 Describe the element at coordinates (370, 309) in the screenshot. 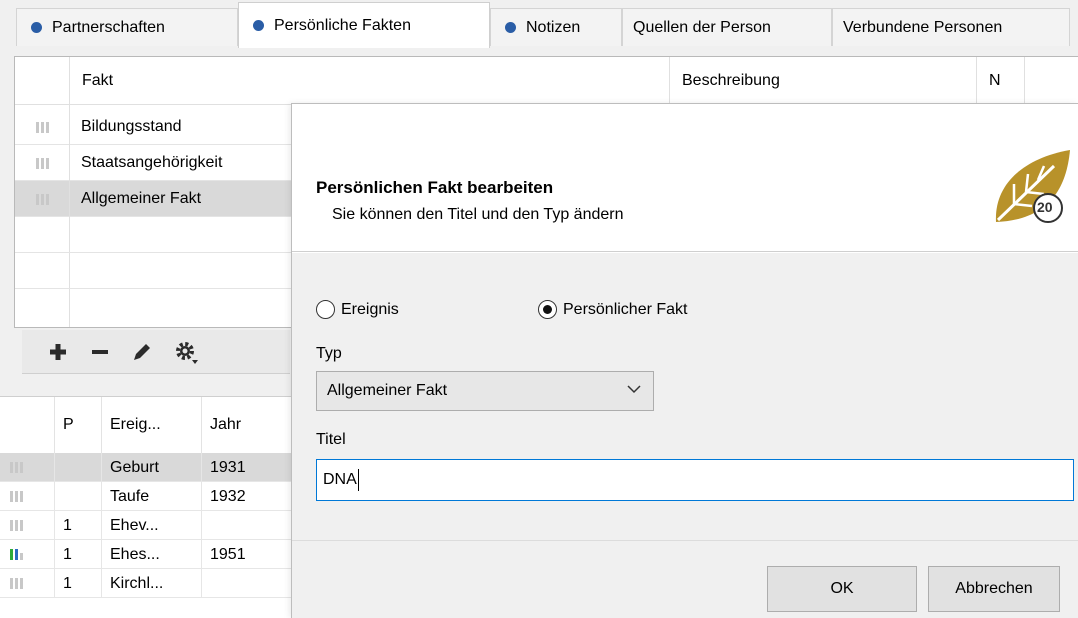

I see `radio-ereignis-label: Ereignis` at that location.